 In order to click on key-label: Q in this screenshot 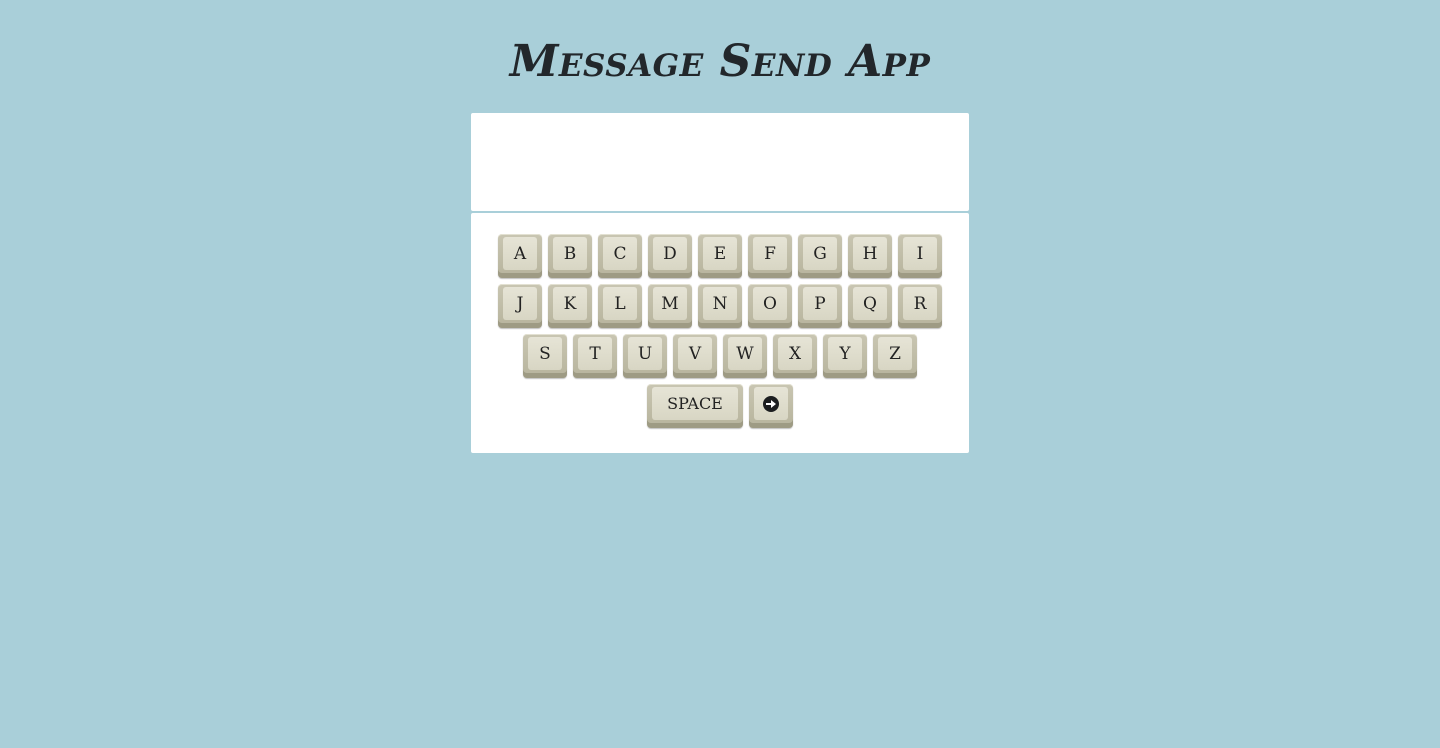, I will do `click(870, 303)`.